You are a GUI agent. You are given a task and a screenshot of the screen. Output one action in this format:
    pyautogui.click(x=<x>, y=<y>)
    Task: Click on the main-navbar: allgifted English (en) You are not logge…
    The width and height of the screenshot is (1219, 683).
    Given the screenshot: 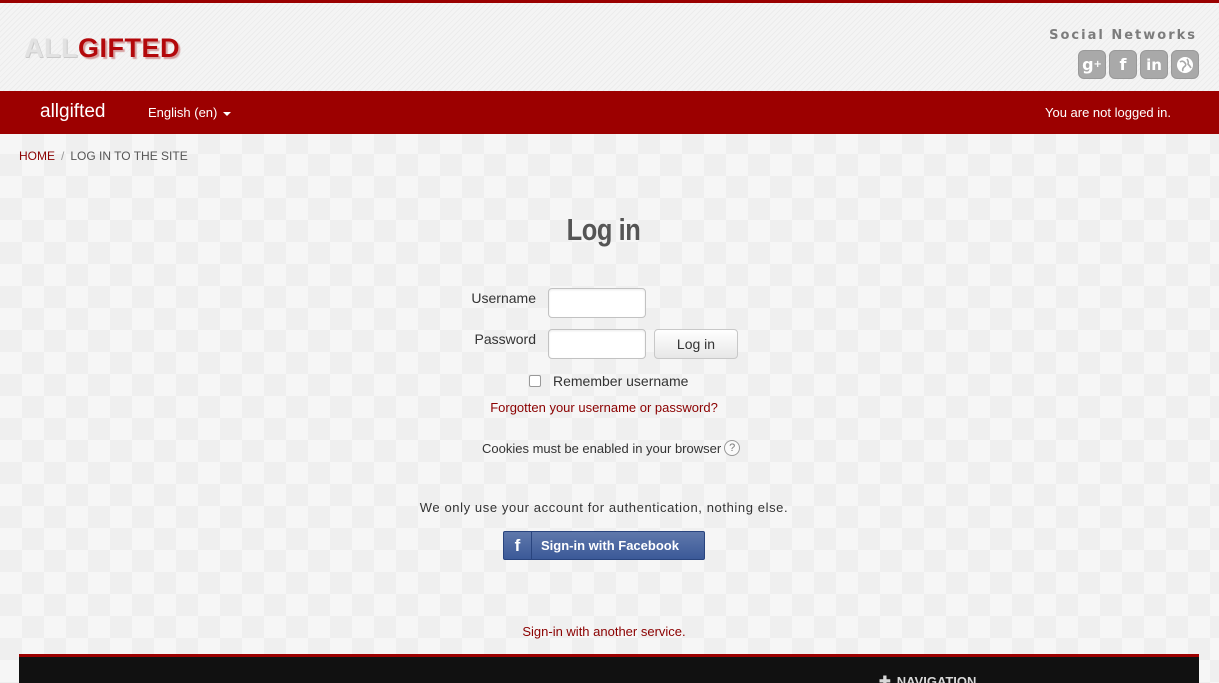 What is the action you would take?
    pyautogui.click(x=609, y=112)
    